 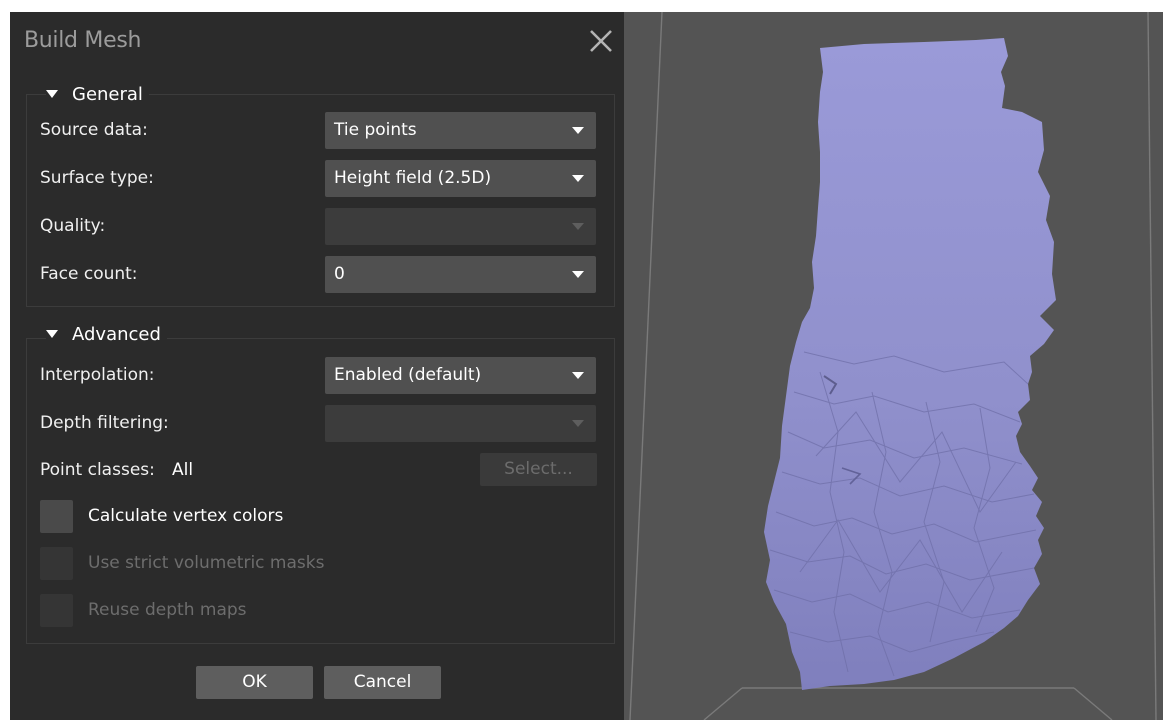 What do you see at coordinates (56, 610) in the screenshot?
I see `reuse-depth-maps-checkbox` at bounding box center [56, 610].